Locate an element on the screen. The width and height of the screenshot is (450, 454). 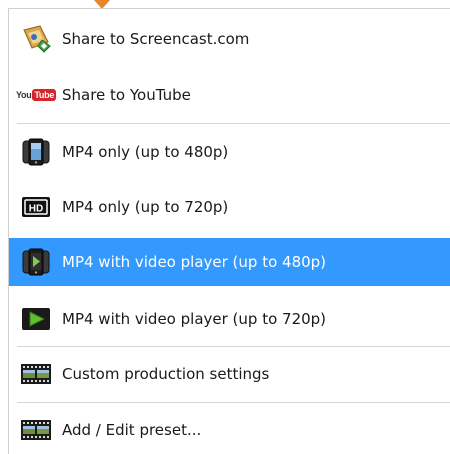
menu-item-share-screencast: Share to Screencast.com is located at coordinates (229, 39).